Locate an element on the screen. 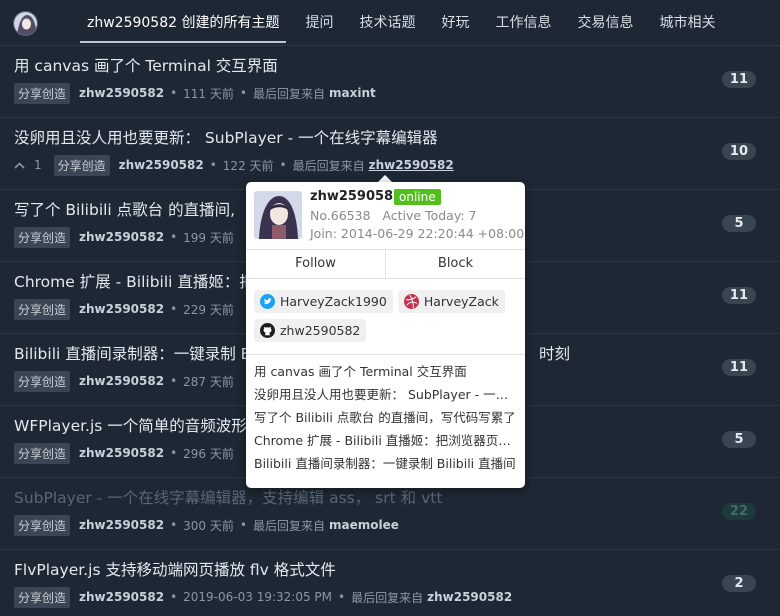 This screenshot has height=616, width=780. topic-title: 没卵用且没人用也要更新： SubPlayer - 一个在线字幕编辑器 is located at coordinates (226, 137).